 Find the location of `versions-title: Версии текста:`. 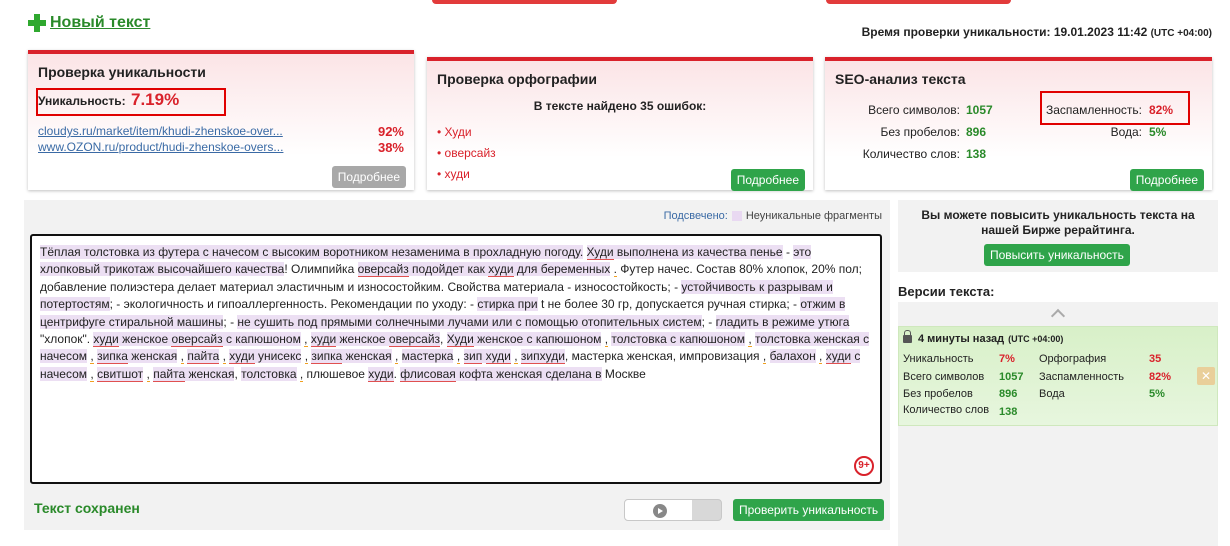

versions-title: Версии текста: is located at coordinates (946, 291).